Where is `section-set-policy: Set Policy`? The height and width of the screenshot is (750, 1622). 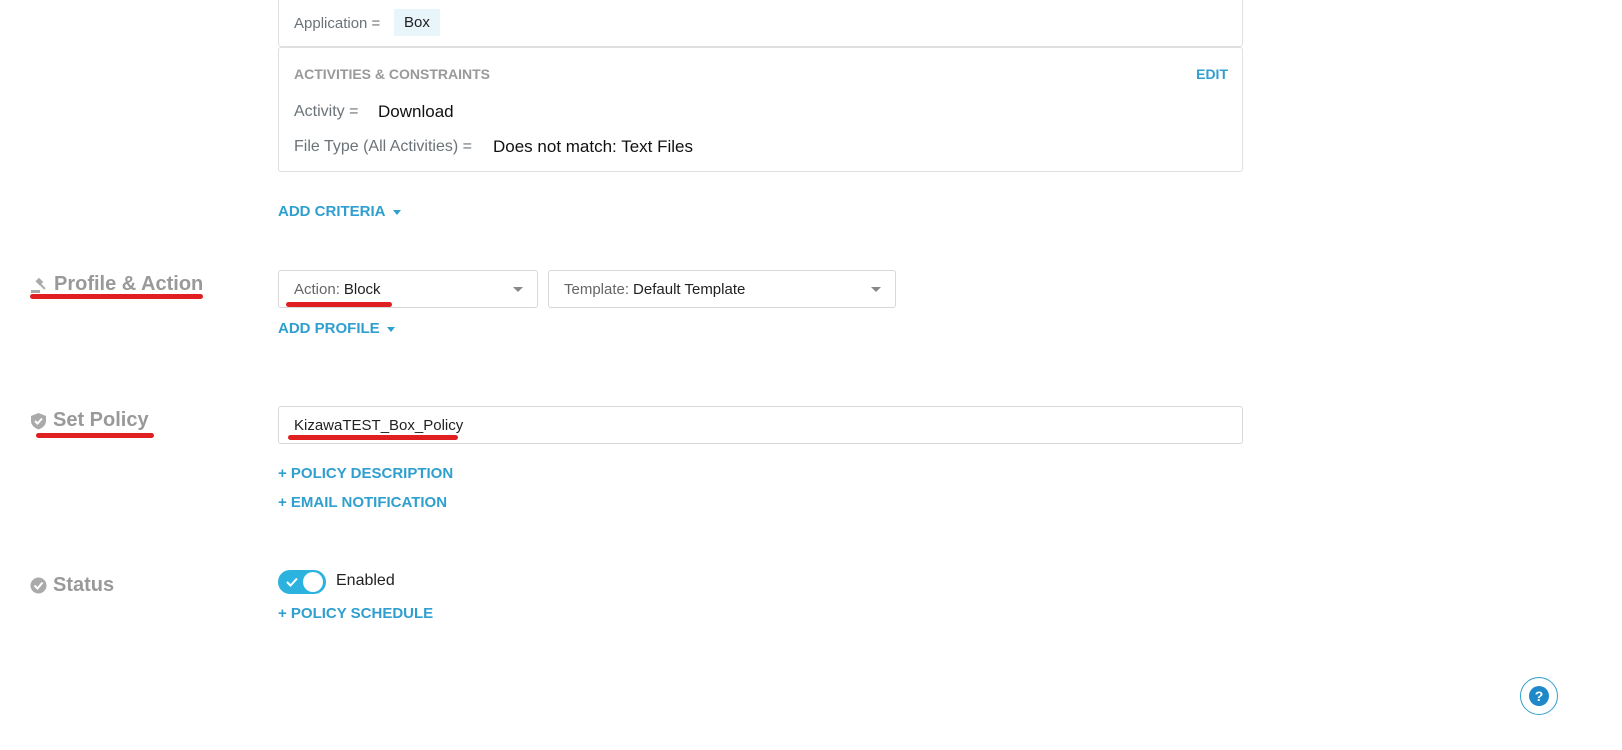 section-set-policy: Set Policy is located at coordinates (89, 420).